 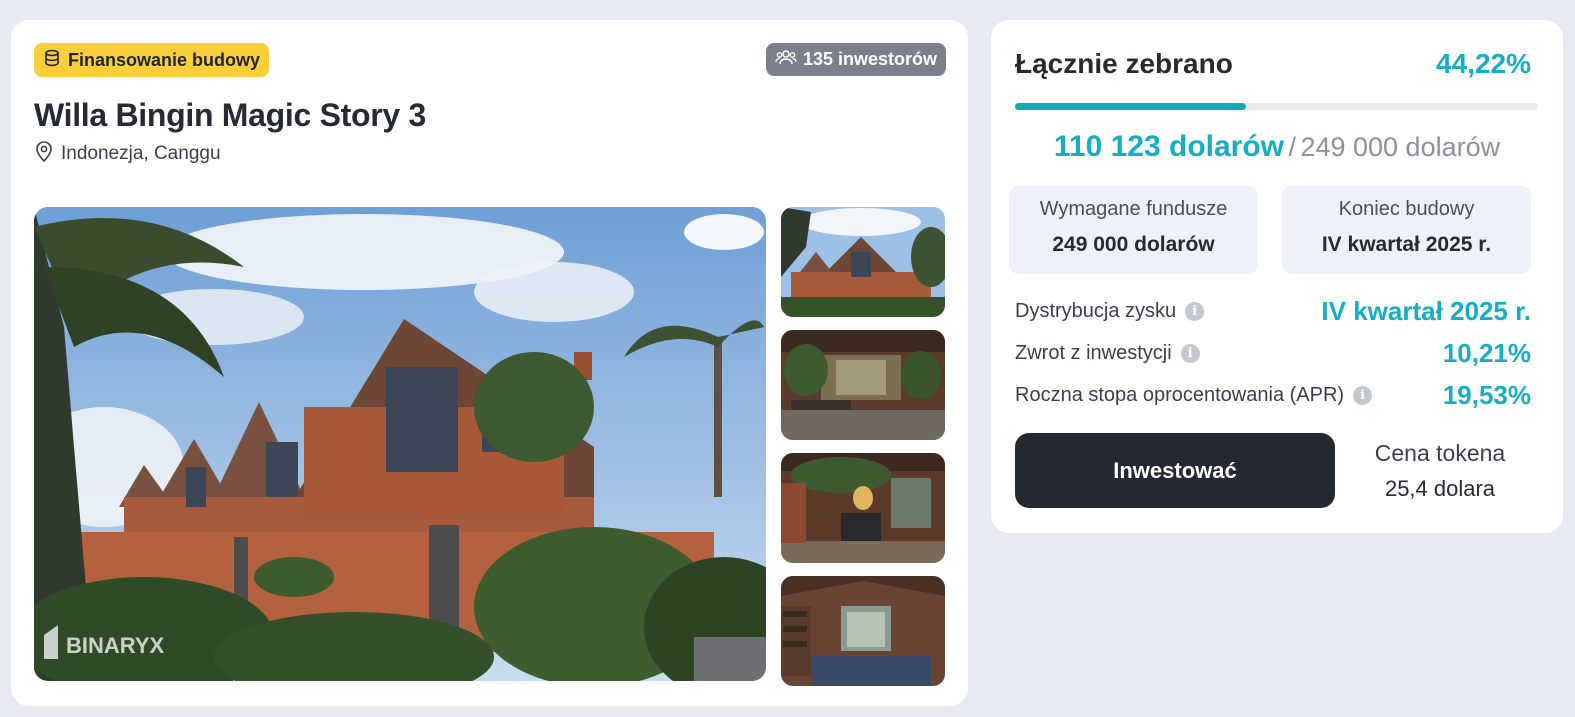 I want to click on construction-end-label: Koniec budowy, so click(x=1406, y=209).